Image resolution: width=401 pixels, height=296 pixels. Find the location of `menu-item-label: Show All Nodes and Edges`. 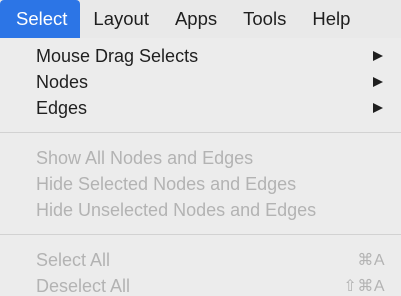

menu-item-label: Show All Nodes and Edges is located at coordinates (145, 157).